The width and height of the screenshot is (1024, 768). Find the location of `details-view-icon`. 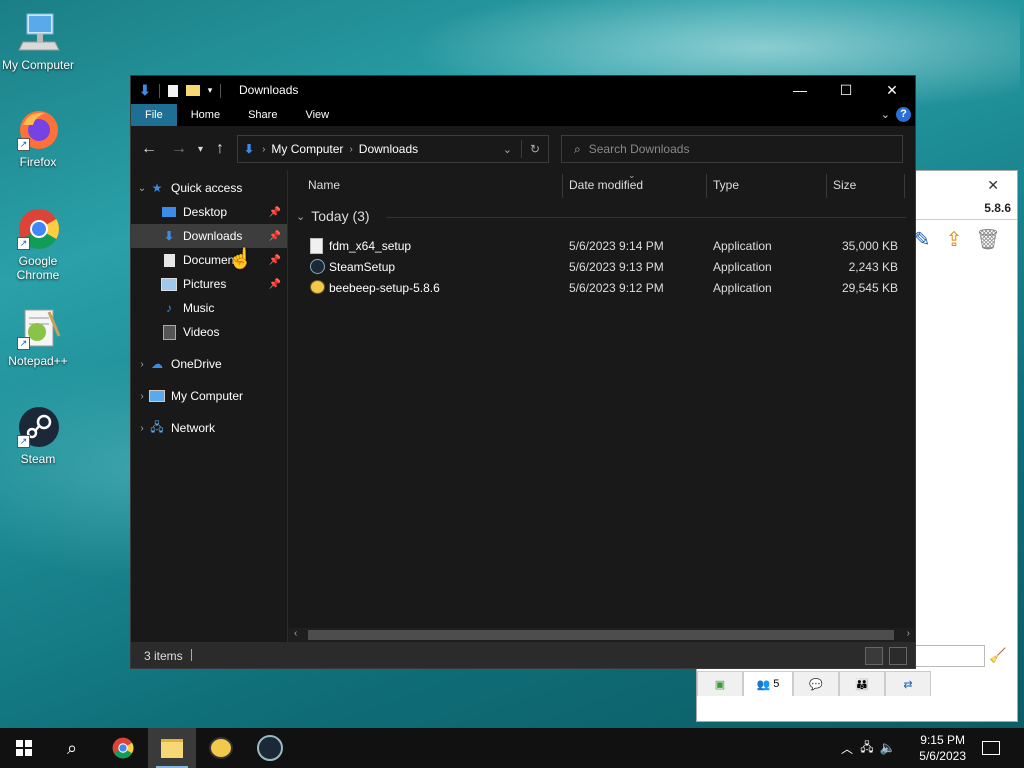

details-view-icon is located at coordinates (874, 656).